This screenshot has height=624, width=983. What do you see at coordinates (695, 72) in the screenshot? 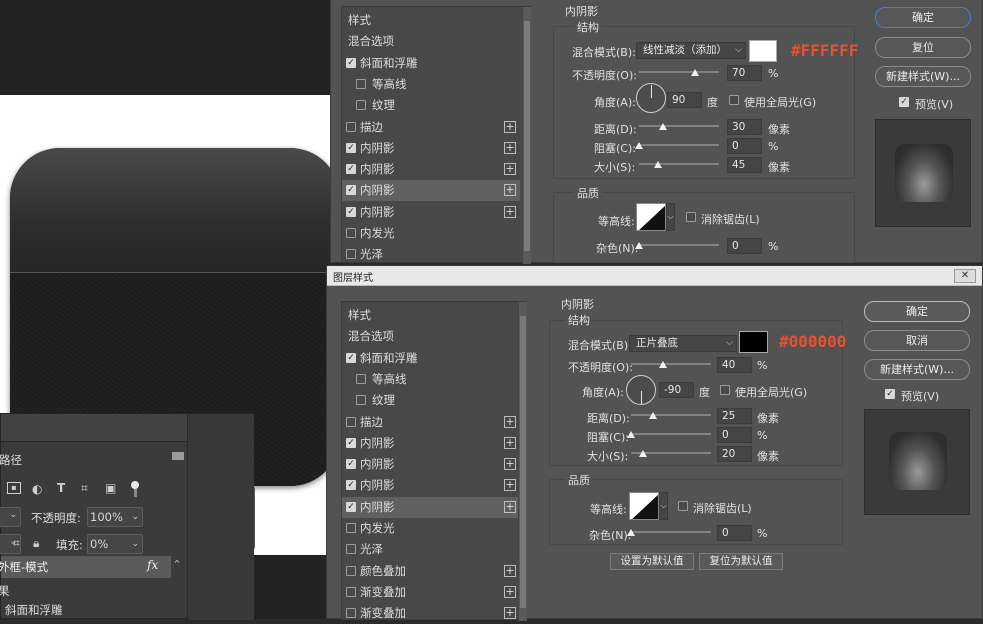
I see `opacity-slider-thumb` at bounding box center [695, 72].